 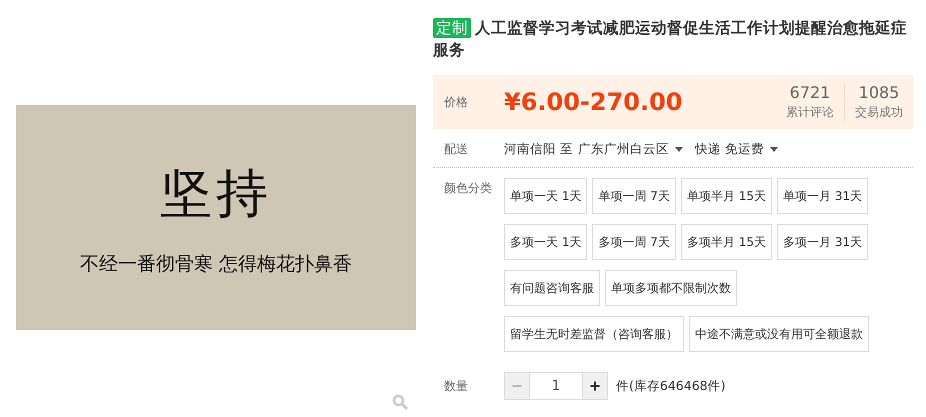 What do you see at coordinates (634, 242) in the screenshot?
I see `option-button: 多项一周 7天` at bounding box center [634, 242].